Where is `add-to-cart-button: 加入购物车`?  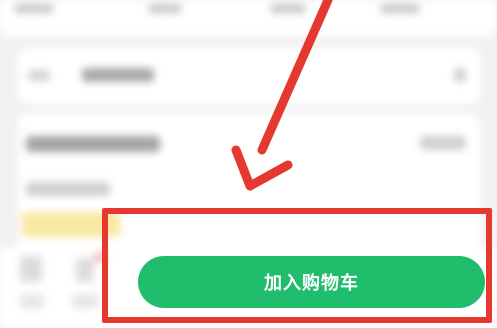 add-to-cart-button: 加入购物车 is located at coordinates (311, 282).